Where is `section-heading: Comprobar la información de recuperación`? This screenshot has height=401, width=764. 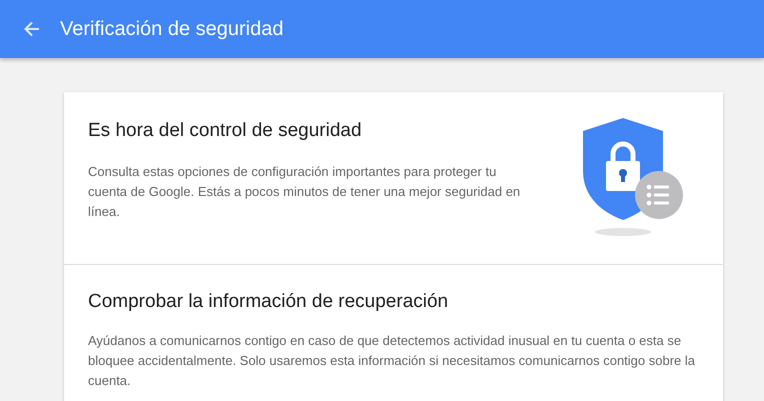 section-heading: Comprobar la información de recuperación is located at coordinates (269, 302).